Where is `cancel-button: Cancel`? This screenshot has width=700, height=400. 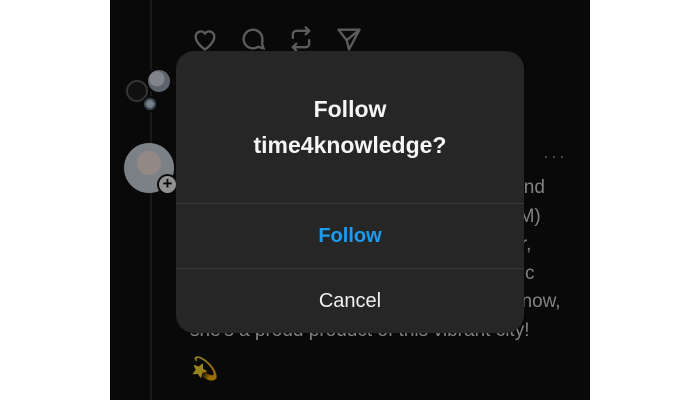
cancel-button: Cancel is located at coordinates (350, 301).